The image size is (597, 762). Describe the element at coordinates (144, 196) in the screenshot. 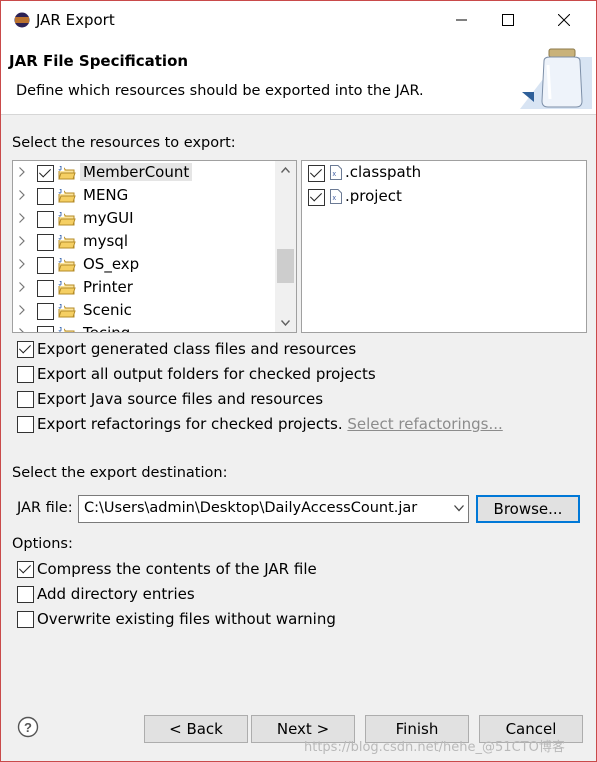

I see `tree-item-meng: J MENG` at that location.